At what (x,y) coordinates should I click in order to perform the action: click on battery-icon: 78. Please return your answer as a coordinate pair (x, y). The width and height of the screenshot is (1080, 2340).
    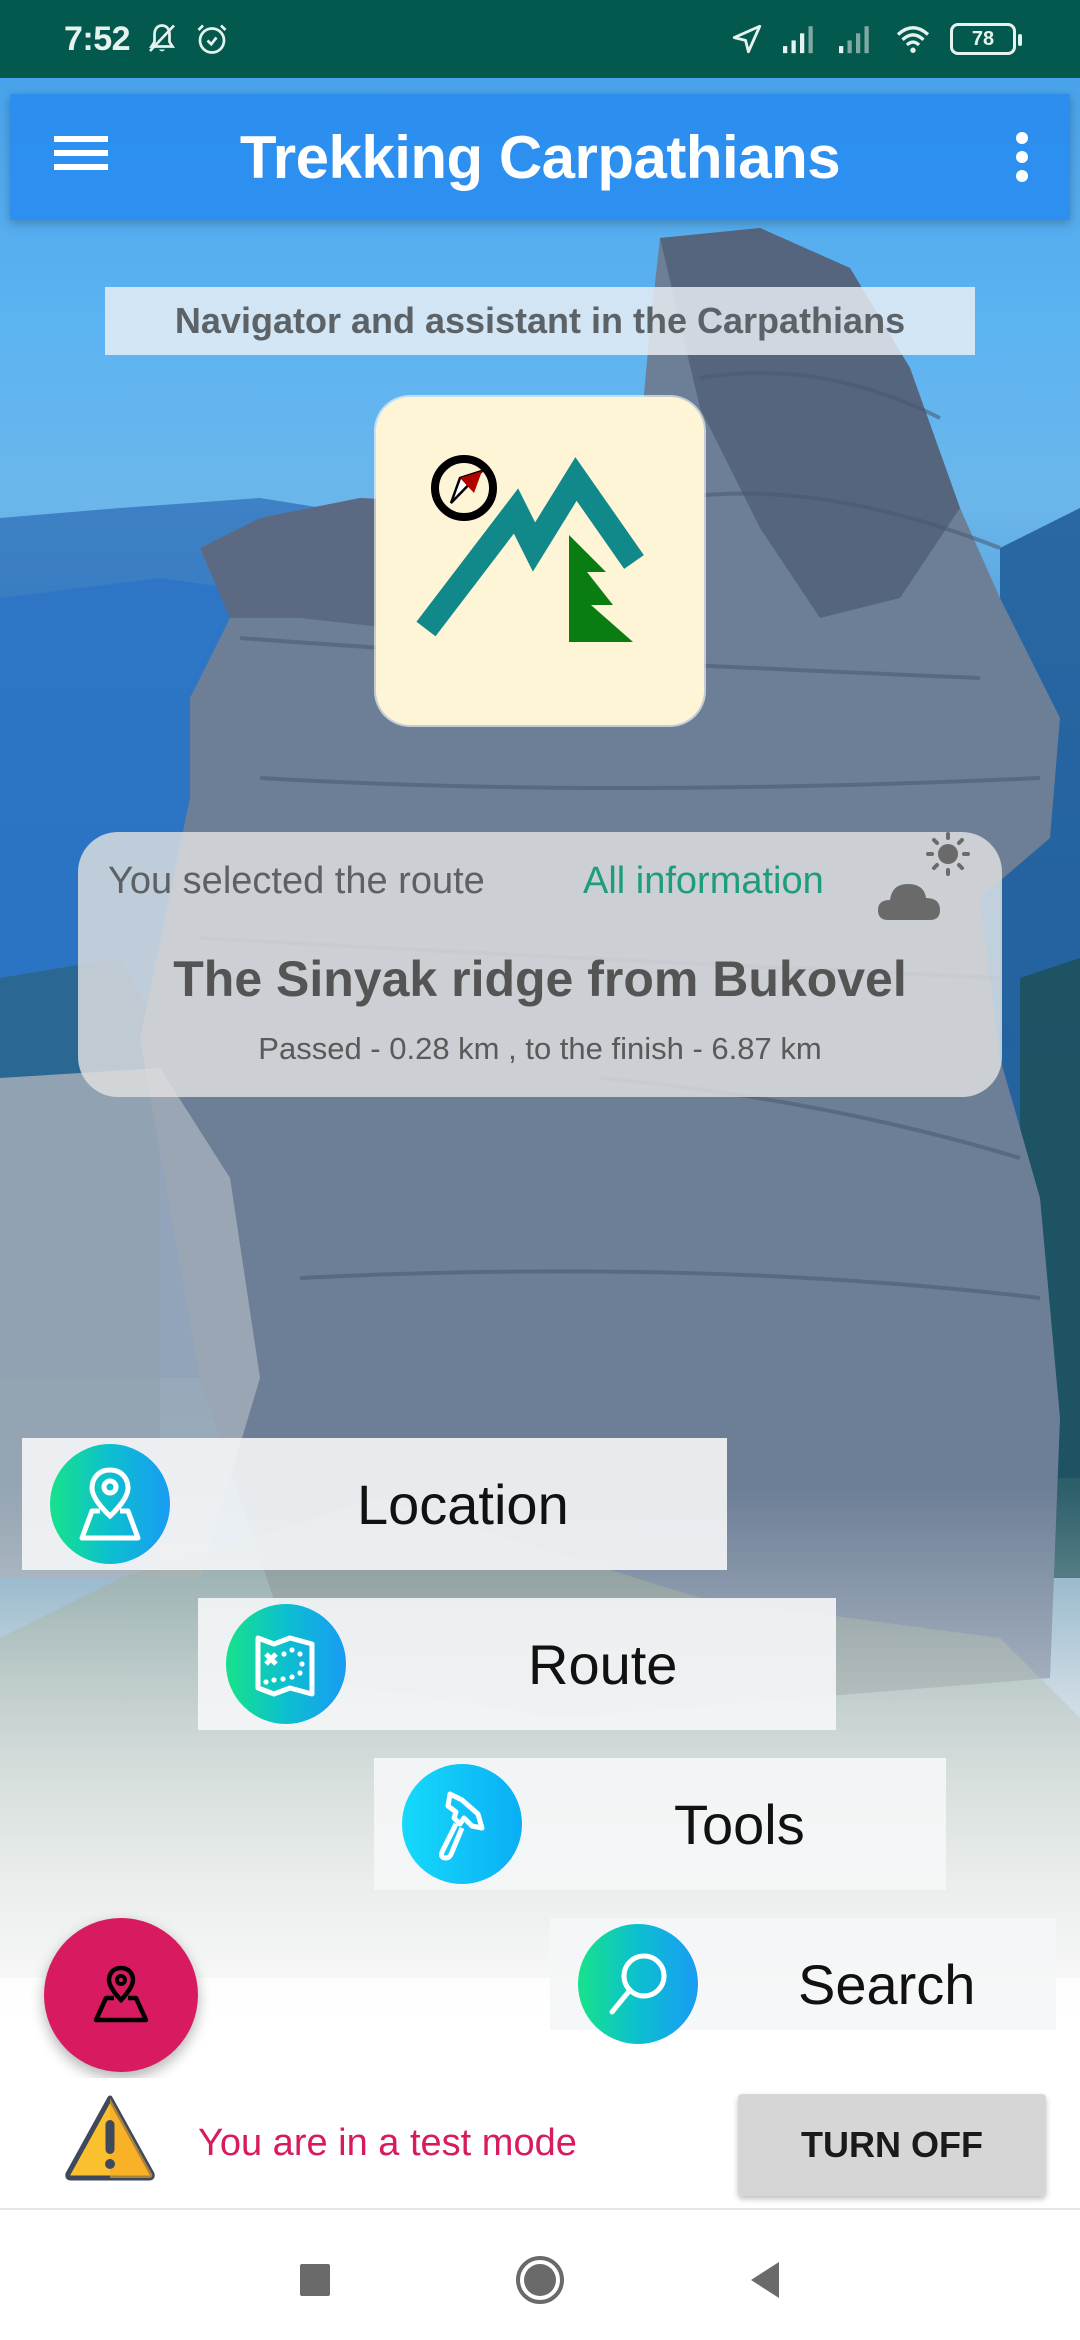
    Looking at the image, I should click on (986, 39).